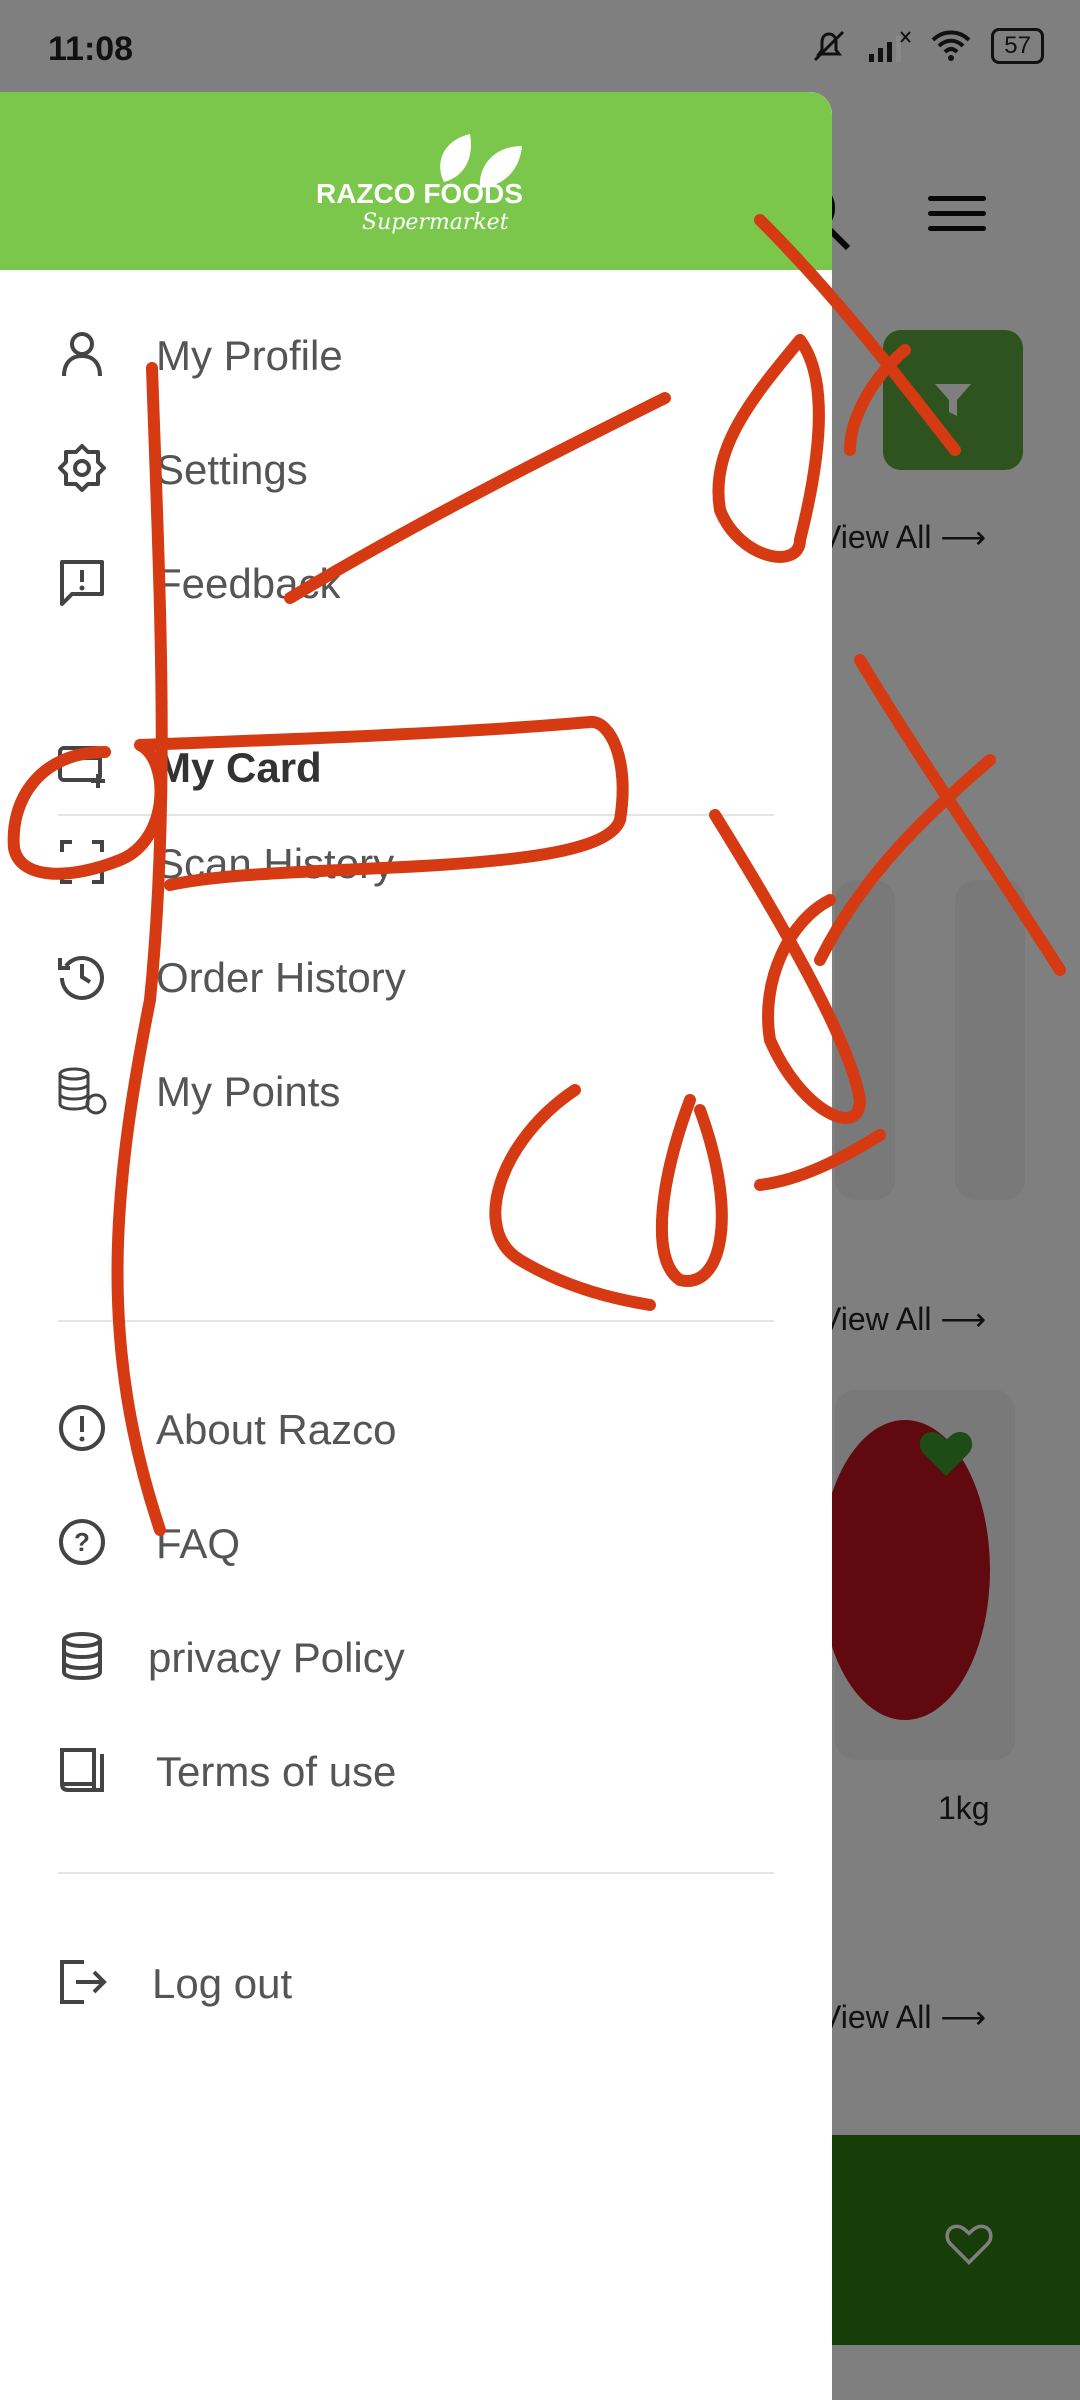  What do you see at coordinates (82, 862) in the screenshot?
I see `scan-icon` at bounding box center [82, 862].